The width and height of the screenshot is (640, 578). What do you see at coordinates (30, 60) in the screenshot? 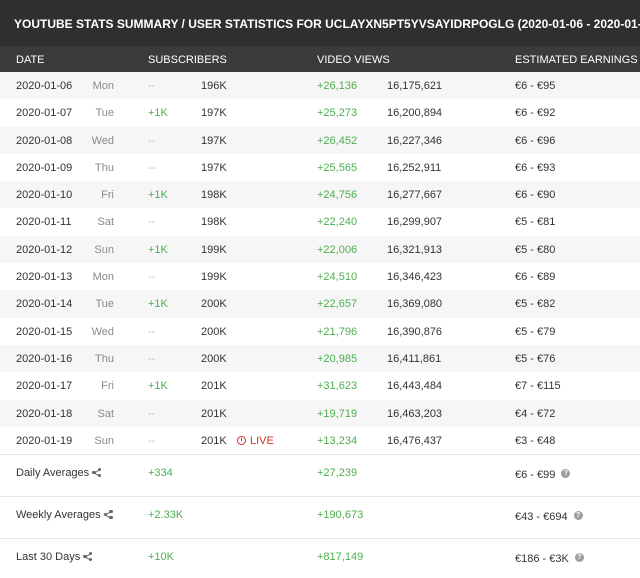
I see `header-date: DATE` at bounding box center [30, 60].